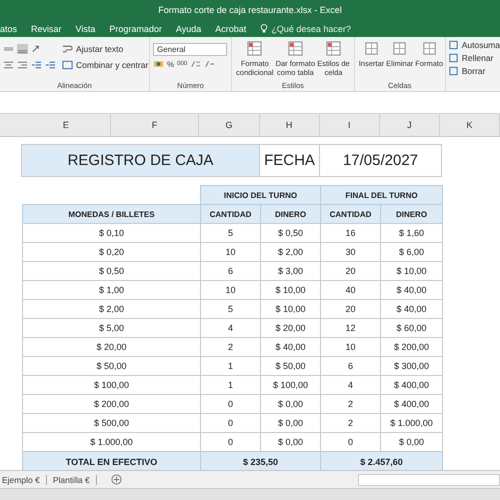 The height and width of the screenshot is (500, 500). What do you see at coordinates (474, 71) in the screenshot?
I see `editing-button: Borrar` at bounding box center [474, 71].